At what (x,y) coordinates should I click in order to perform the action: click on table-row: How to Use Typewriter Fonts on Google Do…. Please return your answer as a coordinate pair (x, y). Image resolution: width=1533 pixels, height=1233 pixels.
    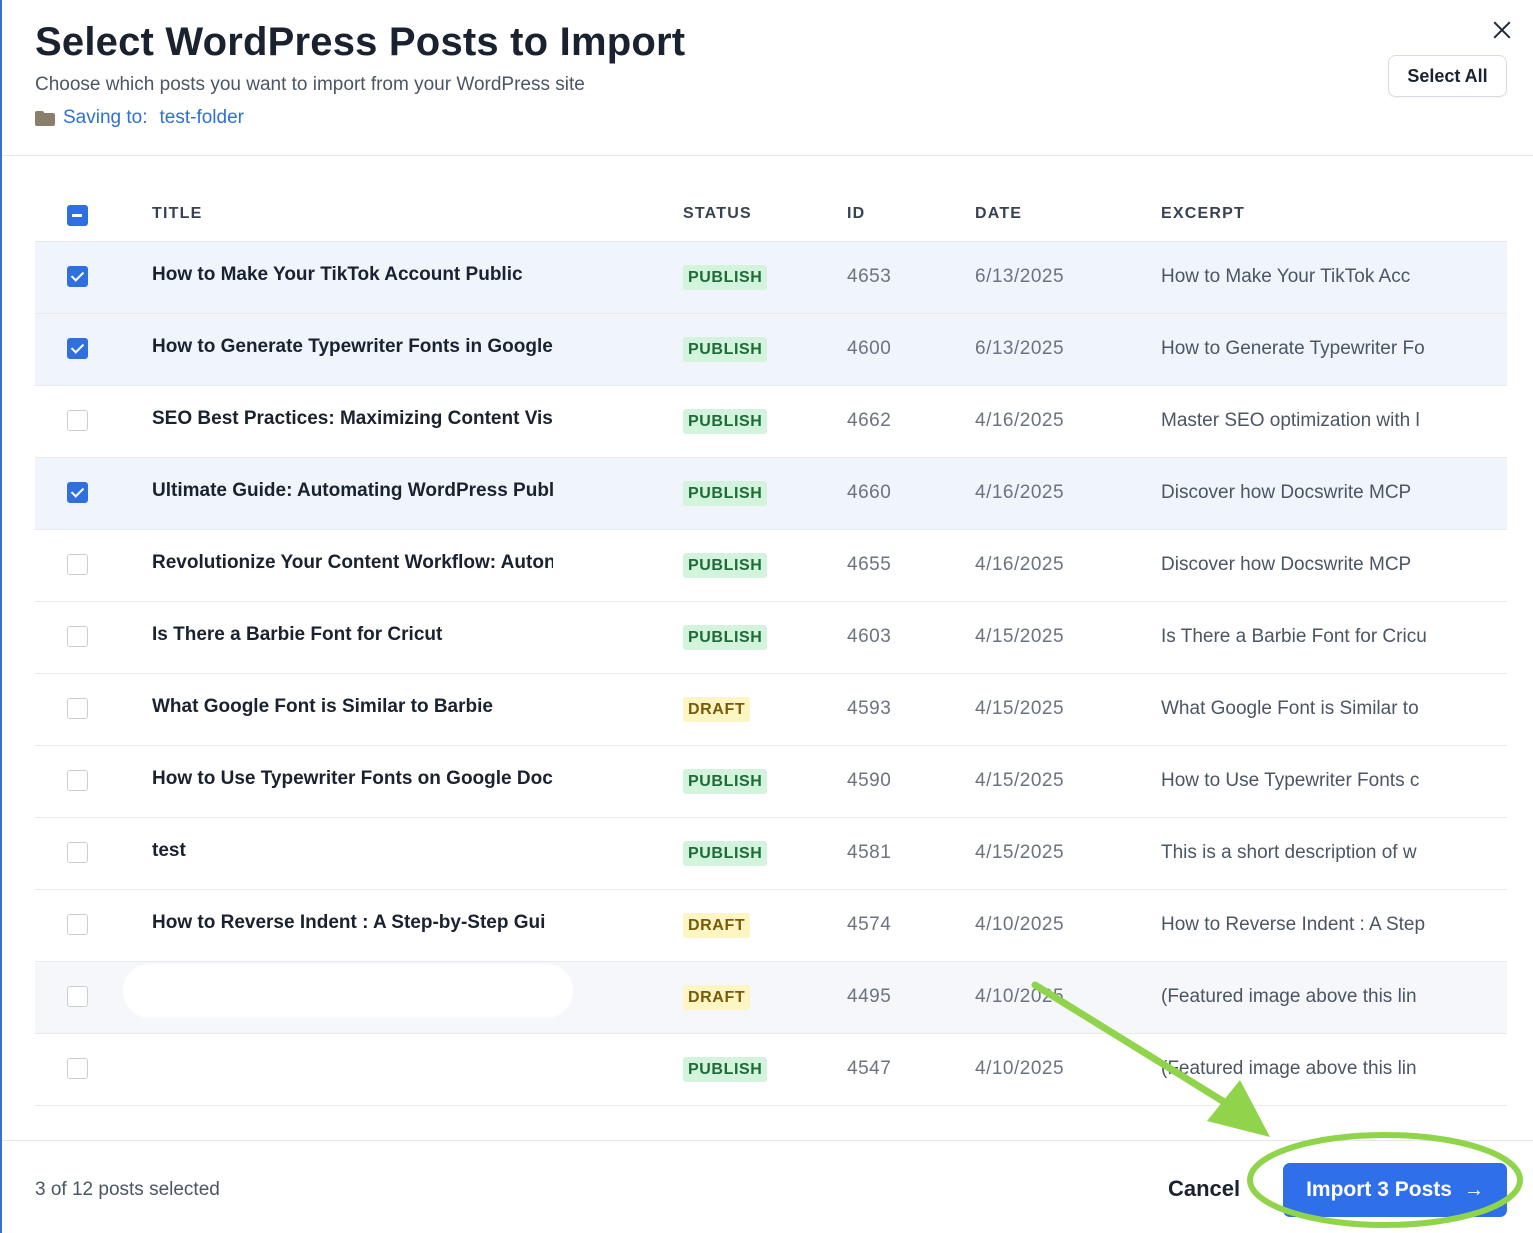
    Looking at the image, I should click on (771, 782).